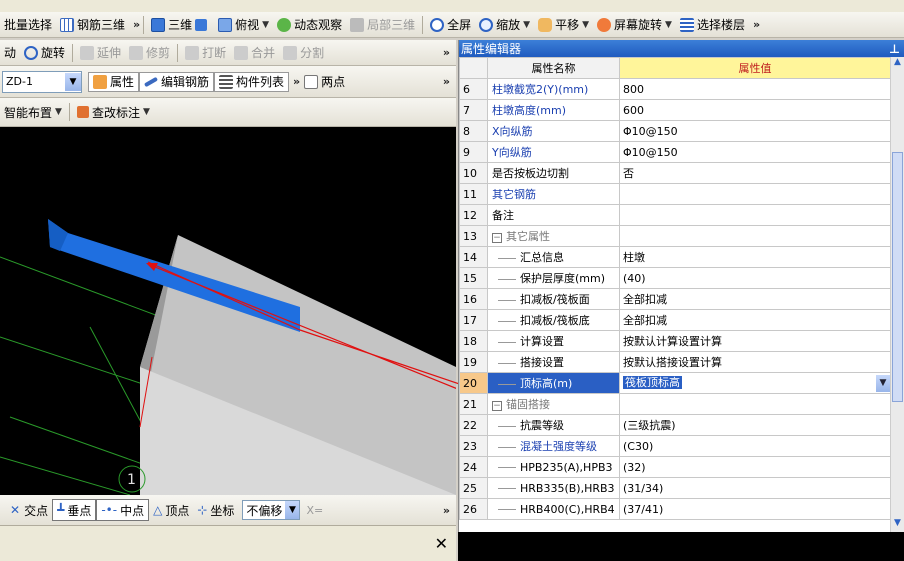  Describe the element at coordinates (177, 81) in the screenshot. I see `edit-rebar-button: 编辑钢筋` at that location.